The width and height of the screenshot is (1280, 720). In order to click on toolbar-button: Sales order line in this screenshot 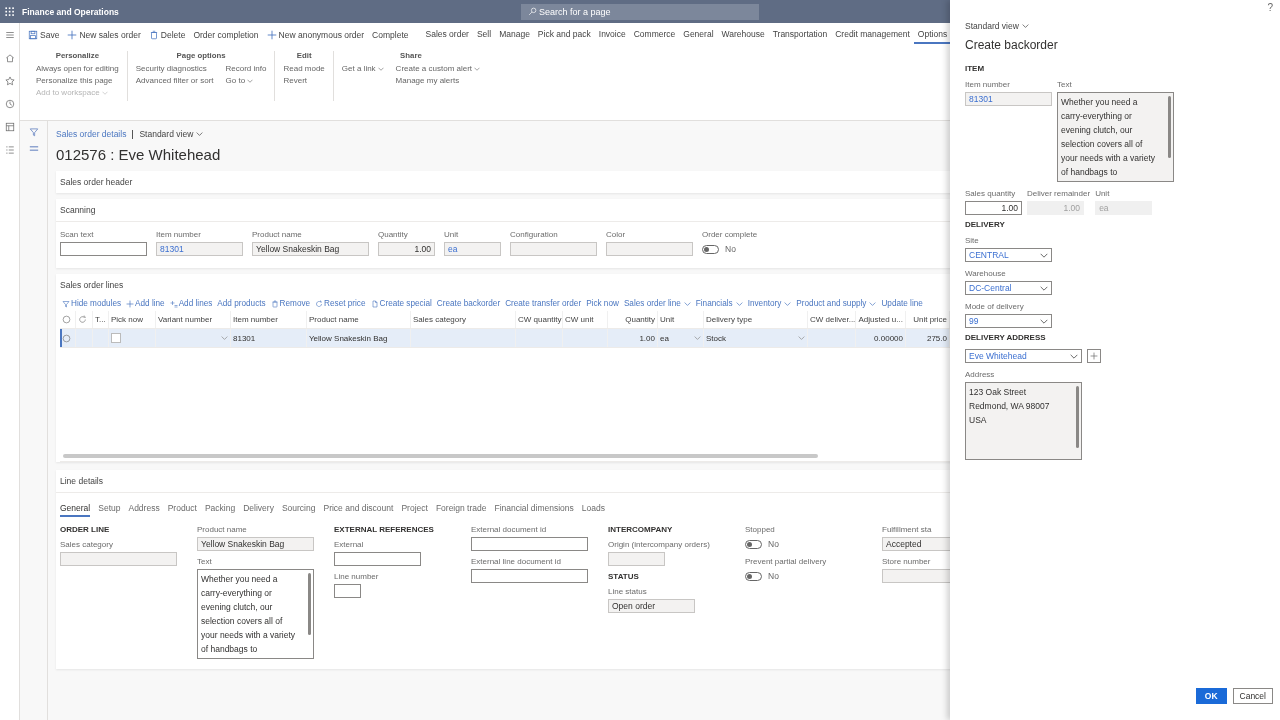, I will do `click(657, 303)`.